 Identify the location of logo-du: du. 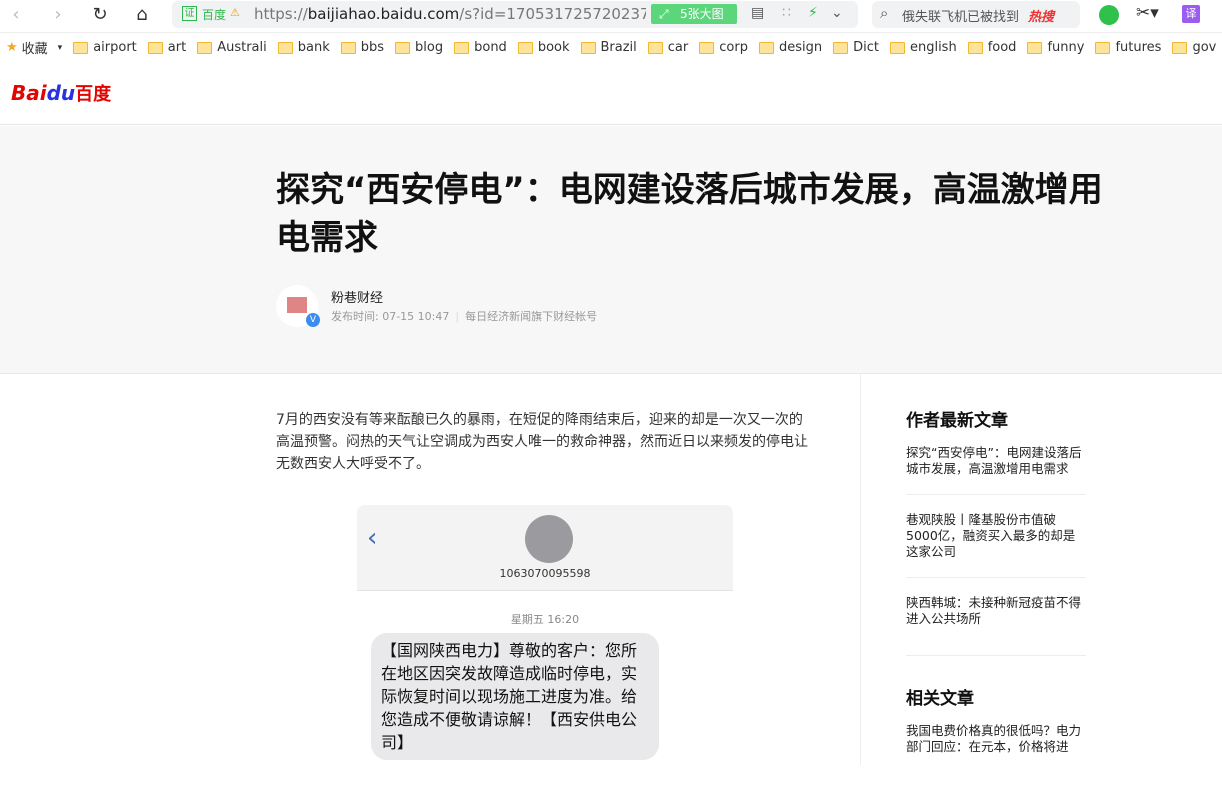
(61, 93).